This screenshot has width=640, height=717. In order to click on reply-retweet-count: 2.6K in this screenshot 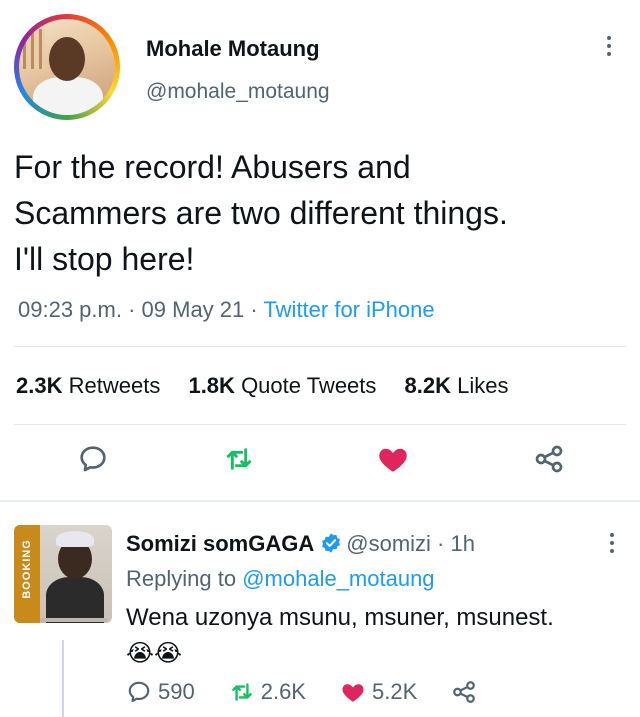, I will do `click(283, 691)`.